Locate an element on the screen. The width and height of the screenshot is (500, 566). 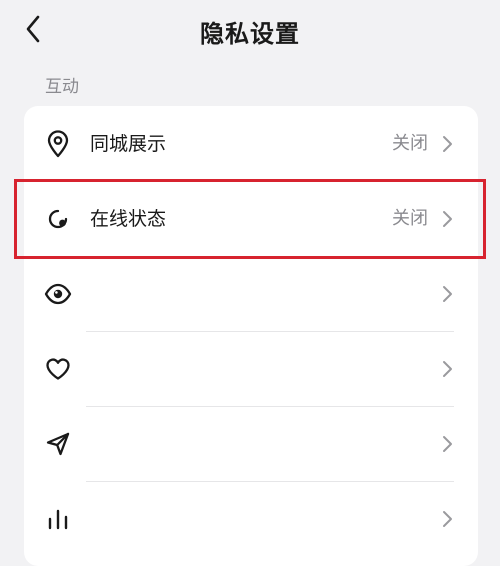
send-icon is located at coordinates (58, 444).